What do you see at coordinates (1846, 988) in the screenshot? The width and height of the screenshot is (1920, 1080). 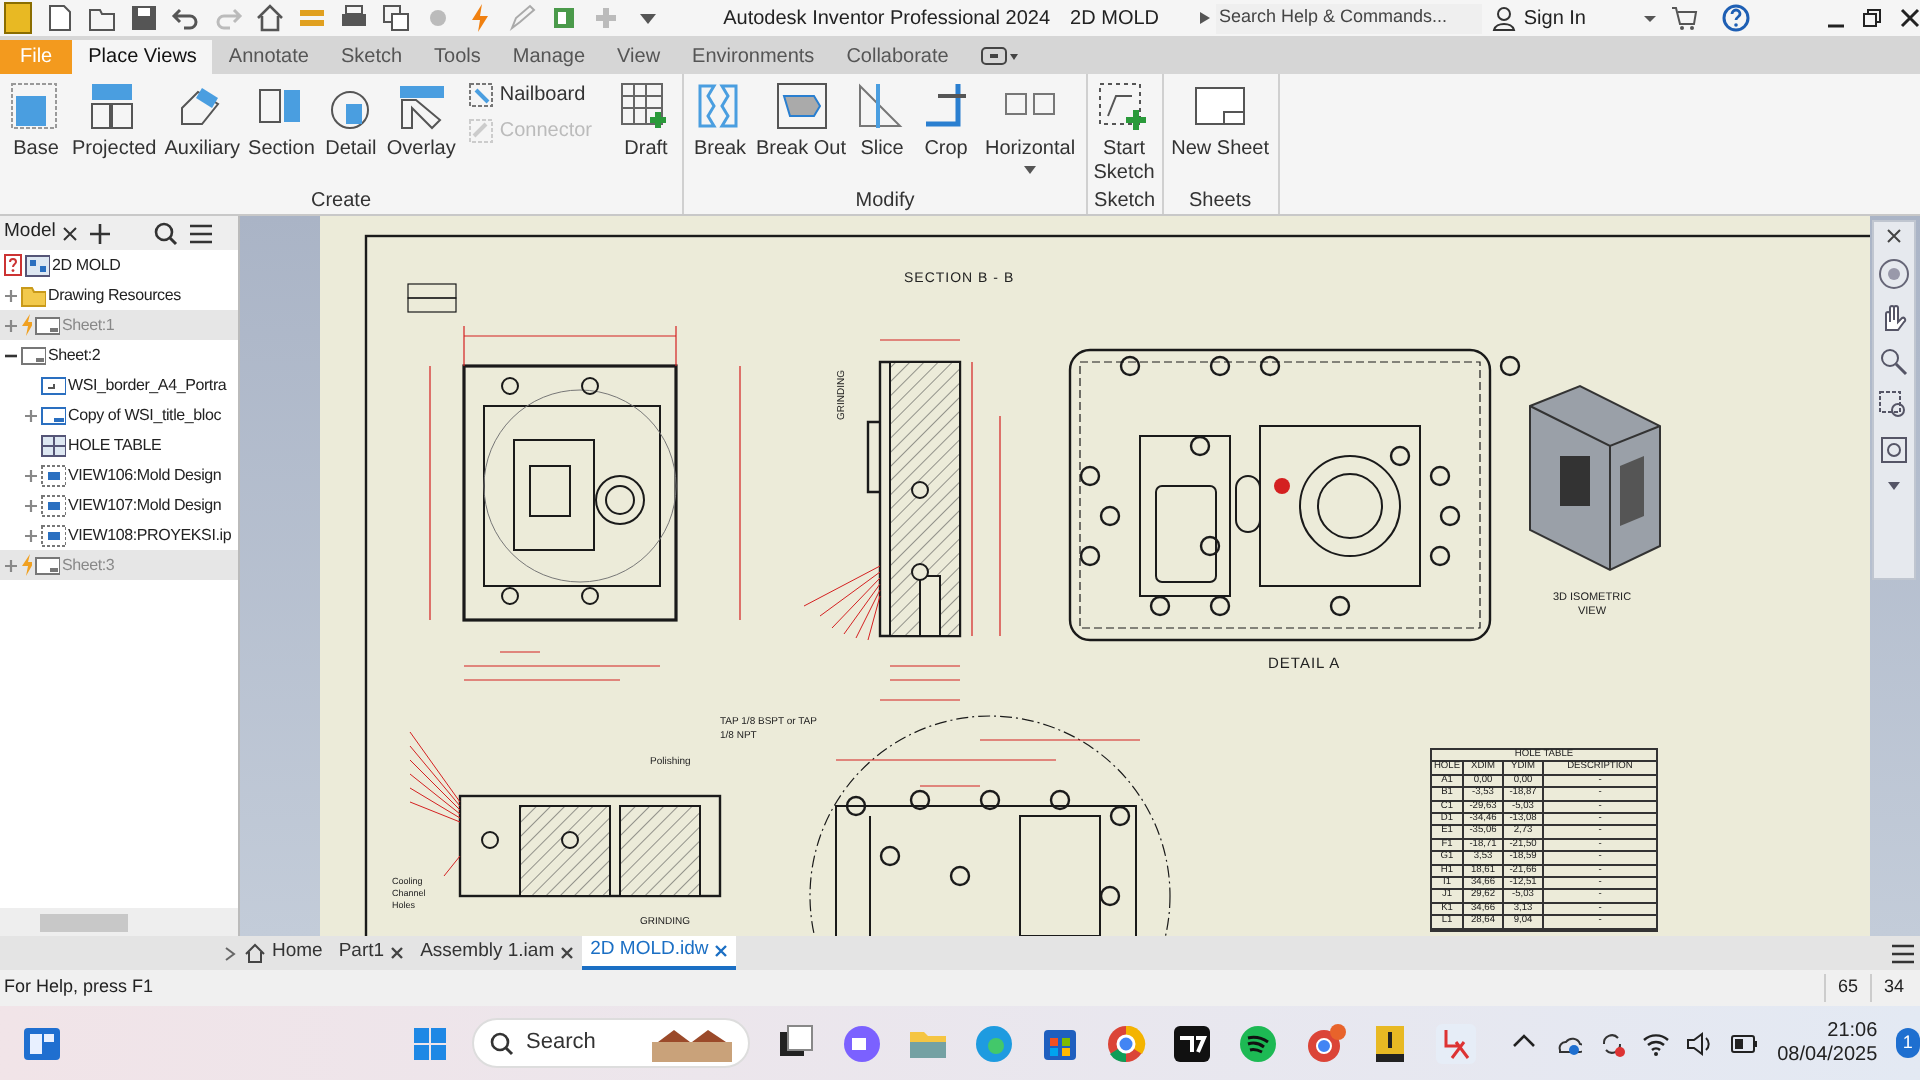 I see `status-value: 65` at bounding box center [1846, 988].